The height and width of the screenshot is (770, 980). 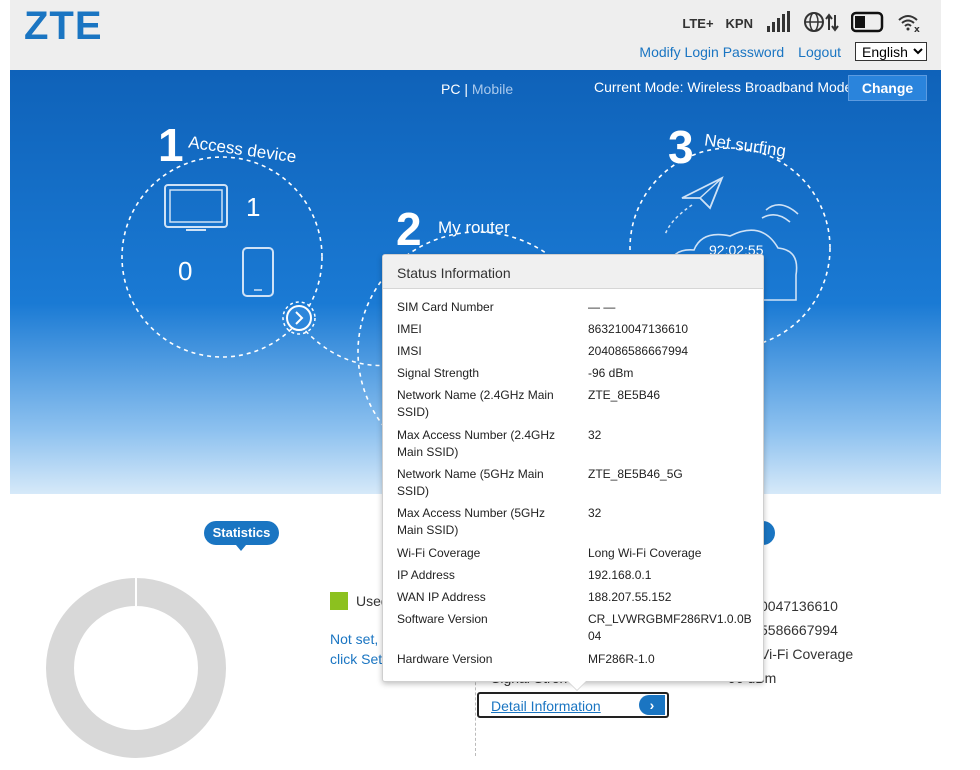 I want to click on statistics-caret-icon, so click(x=241, y=548).